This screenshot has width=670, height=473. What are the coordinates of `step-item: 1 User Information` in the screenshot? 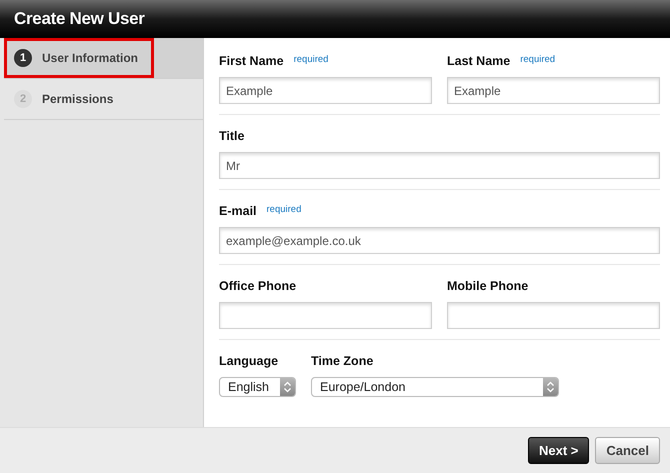 It's located at (79, 58).